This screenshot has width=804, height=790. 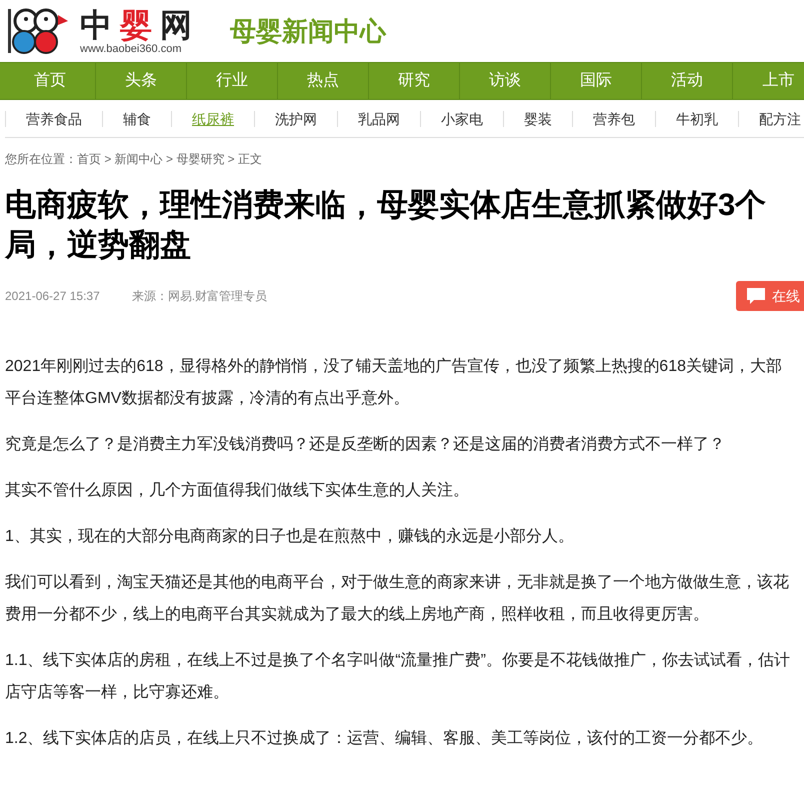 I want to click on paragraph-line: 究竟是怎么了？是消费主力军没钱消费吗？还是反垄断的因素？还是这届的消费者消费方式不一样了？, so click(x=365, y=444).